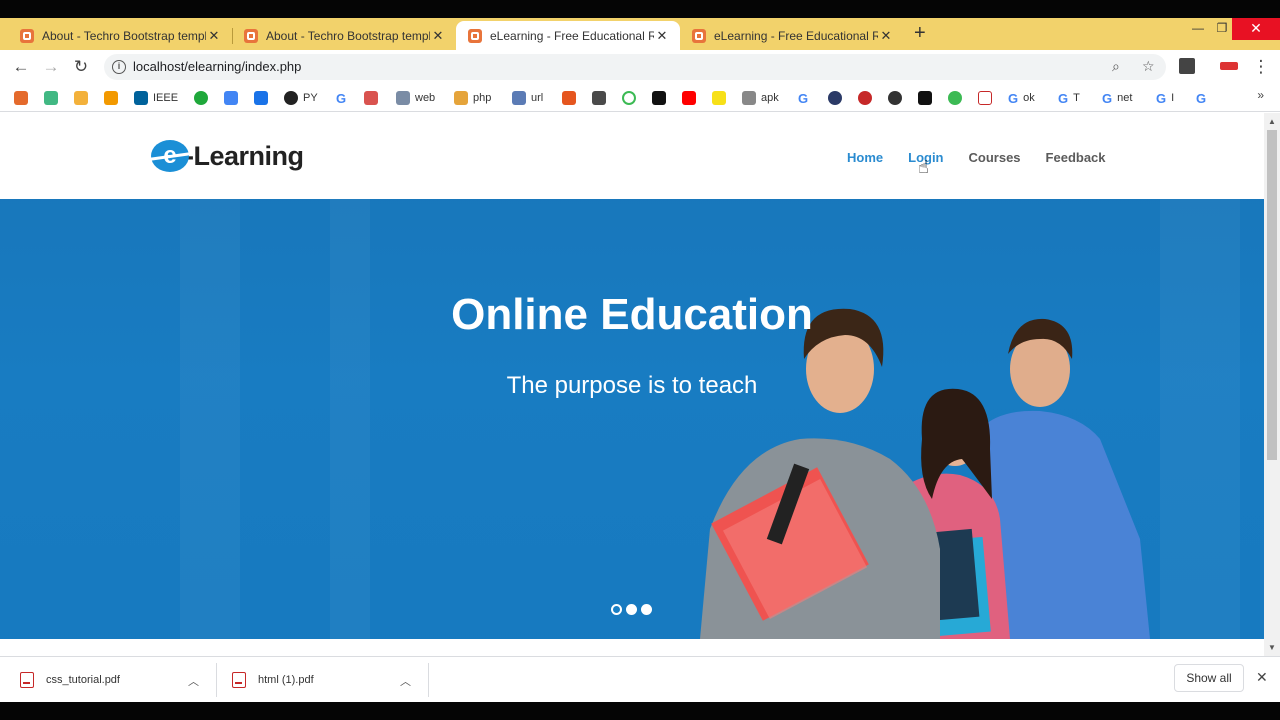  Describe the element at coordinates (865, 157) in the screenshot. I see `nav-home: Home` at that location.